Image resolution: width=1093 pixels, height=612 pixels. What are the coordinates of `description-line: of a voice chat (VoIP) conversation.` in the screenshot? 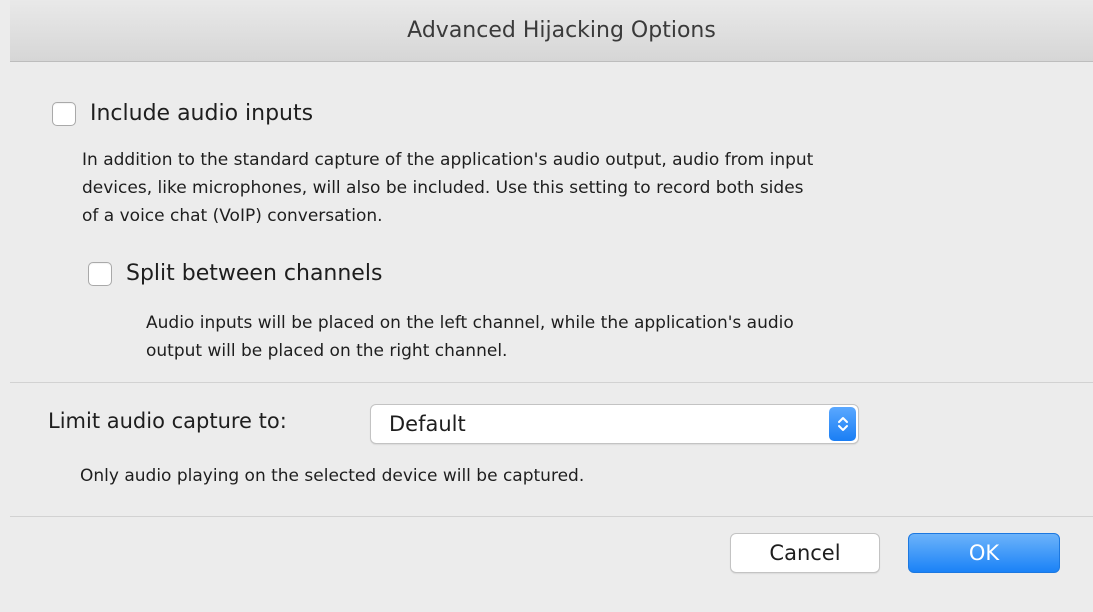 It's located at (232, 216).